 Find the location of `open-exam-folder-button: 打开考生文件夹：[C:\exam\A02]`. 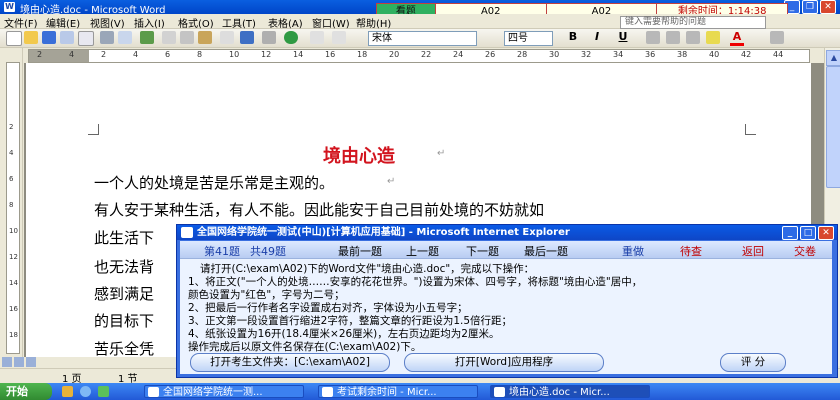

open-exam-folder-button: 打开考生文件夹：[C:\exam\A02] is located at coordinates (290, 362).